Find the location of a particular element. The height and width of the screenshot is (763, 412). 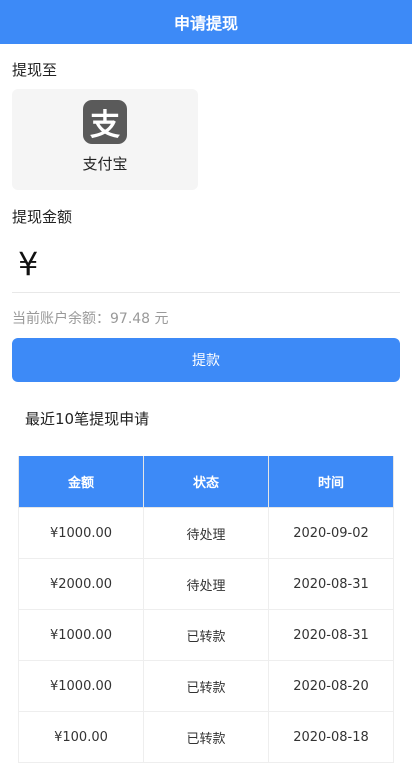

amount-input is located at coordinates (224, 264).